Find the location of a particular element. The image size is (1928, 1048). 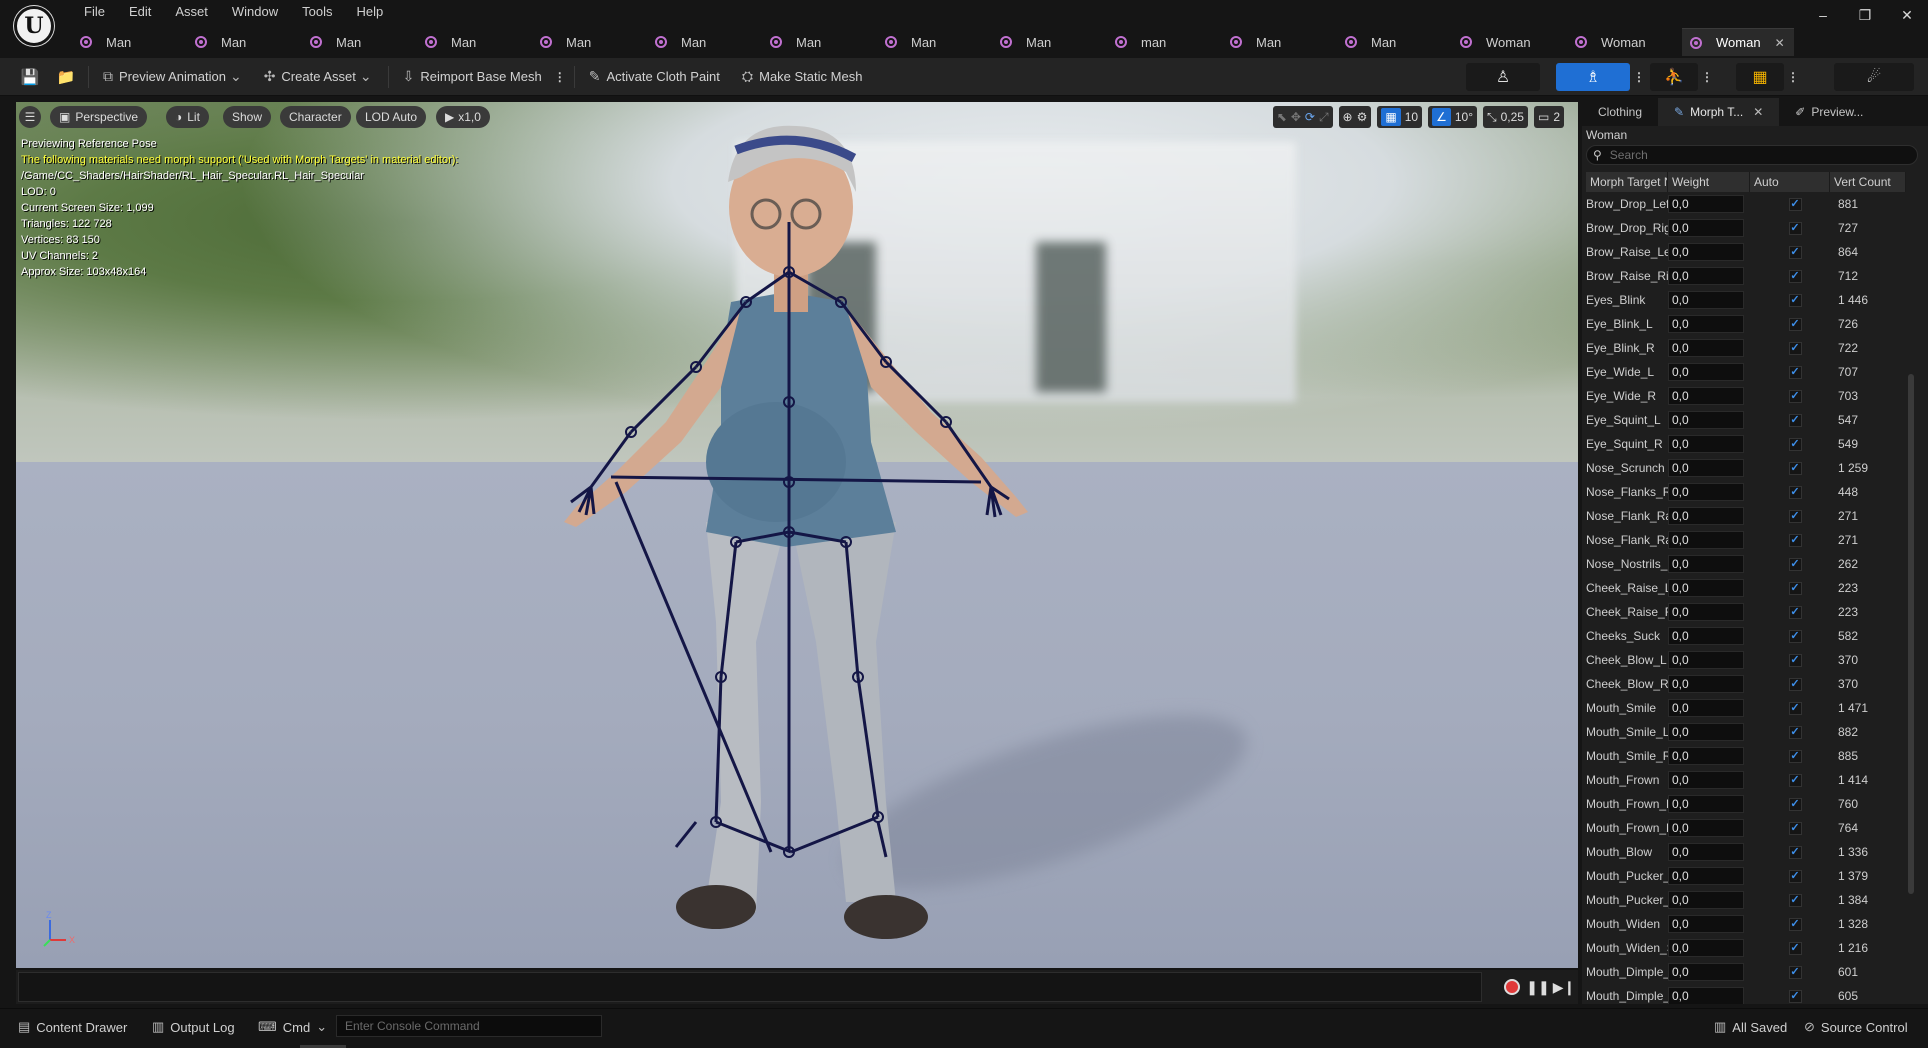

table-row: Cheek_Raise_L 0,0 ✓ 223 is located at coordinates (1746, 588).